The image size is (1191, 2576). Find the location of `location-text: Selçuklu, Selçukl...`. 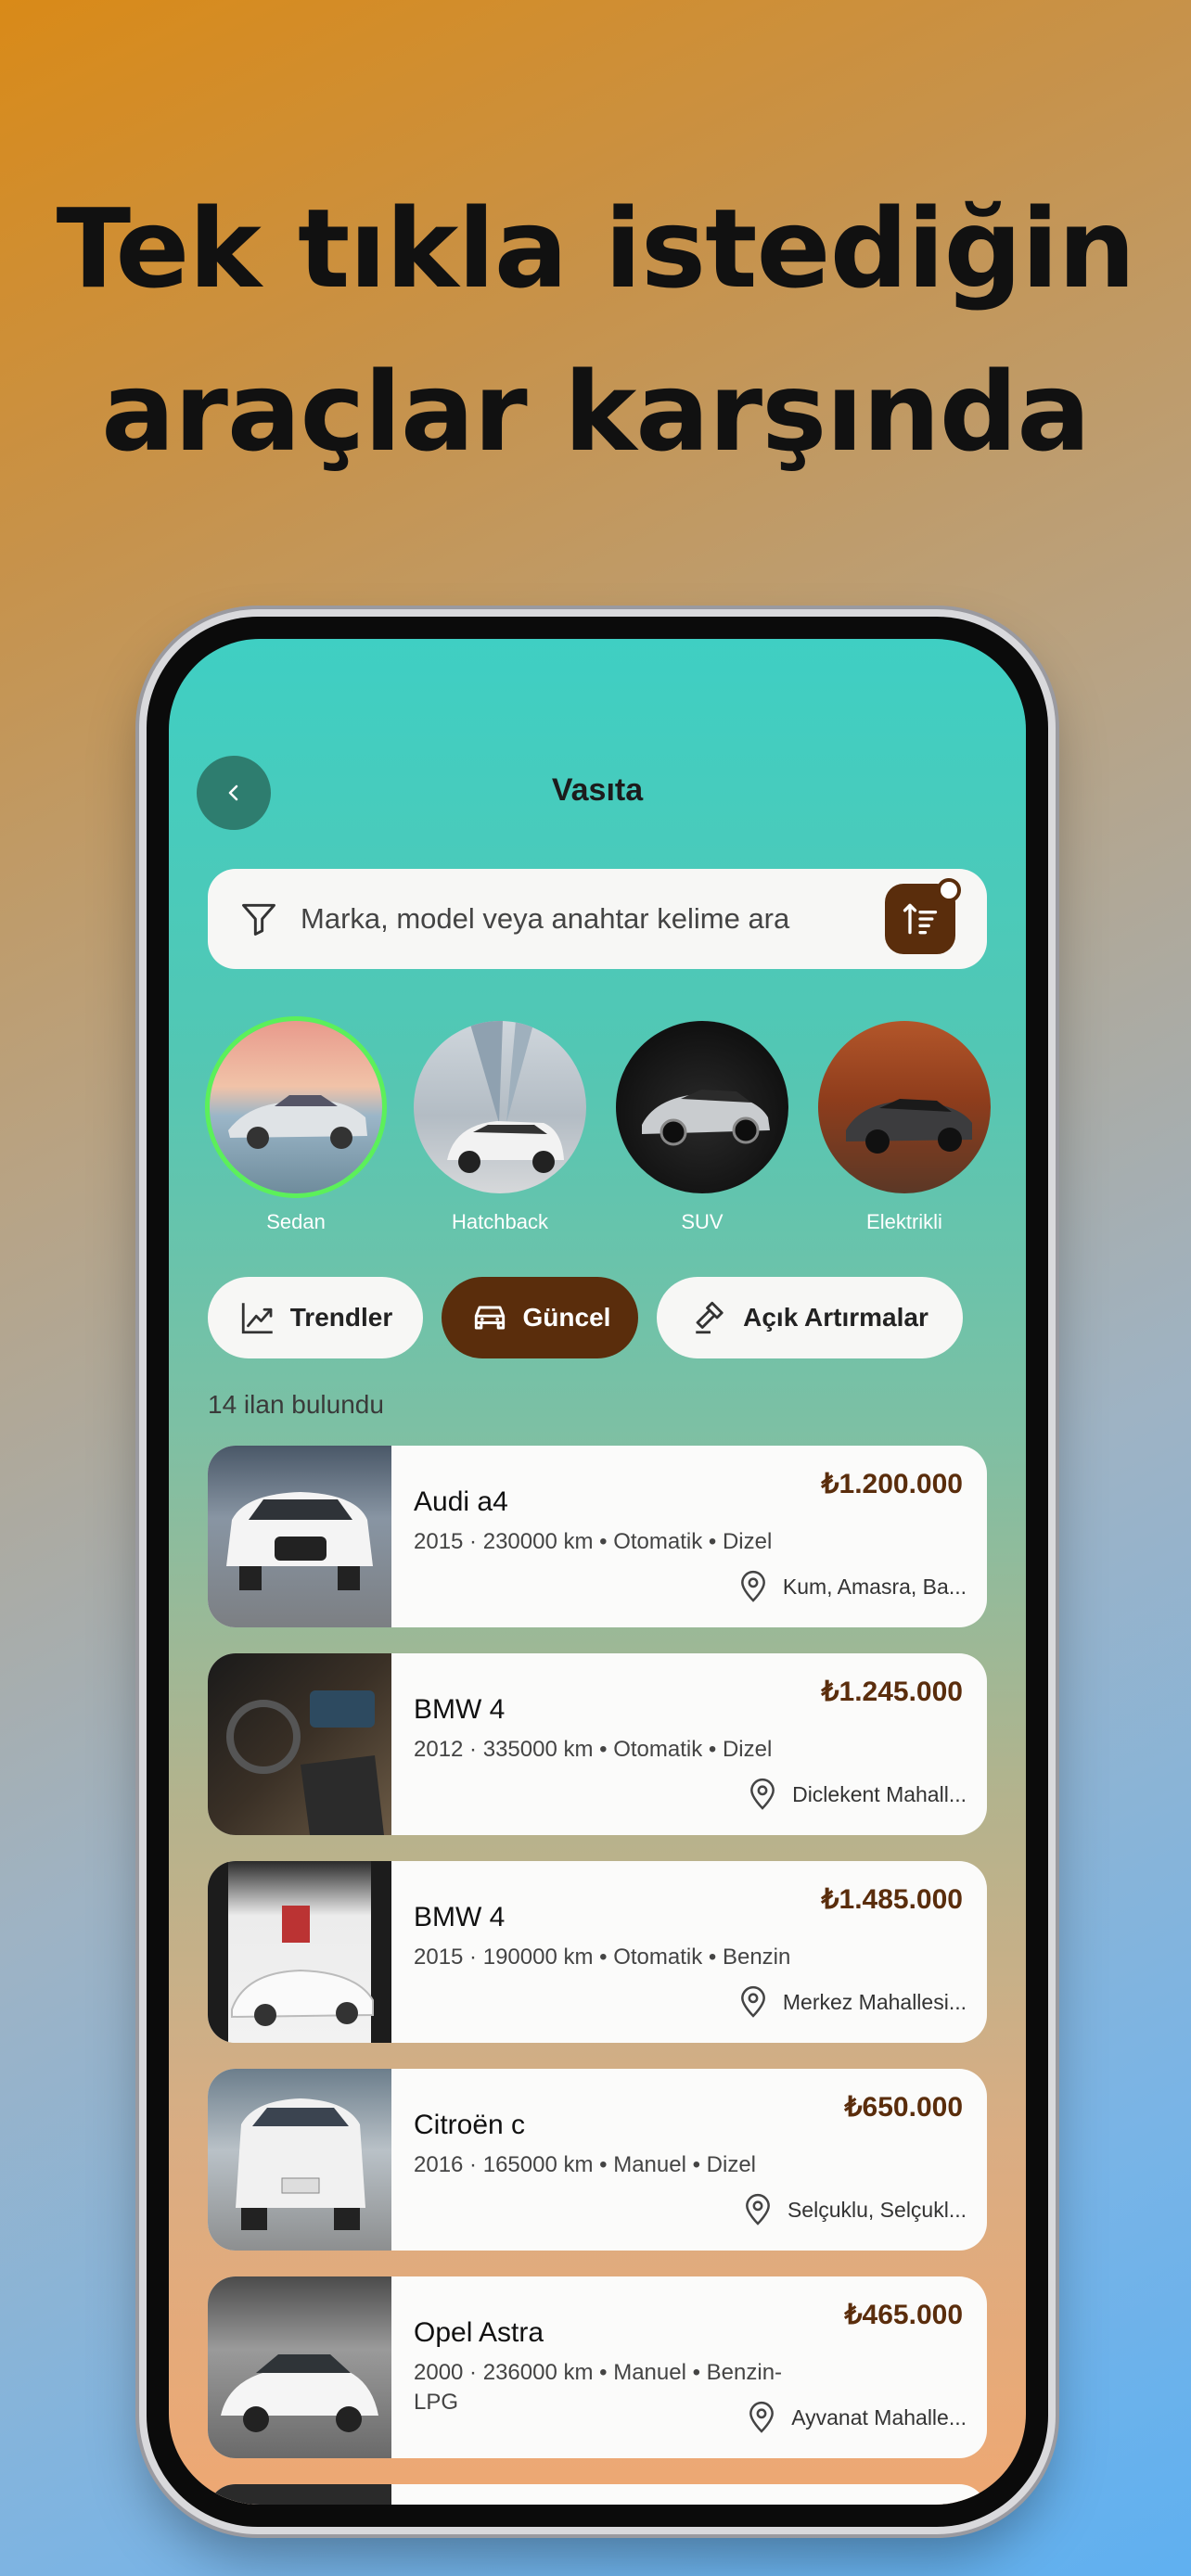

location-text: Selçuklu, Selçukl... is located at coordinates (877, 2209).